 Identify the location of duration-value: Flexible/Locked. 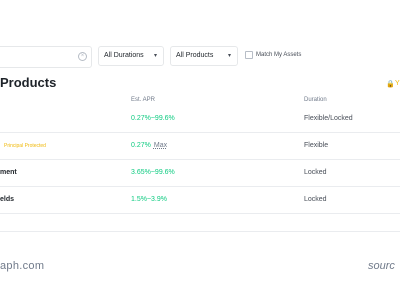
(328, 118).